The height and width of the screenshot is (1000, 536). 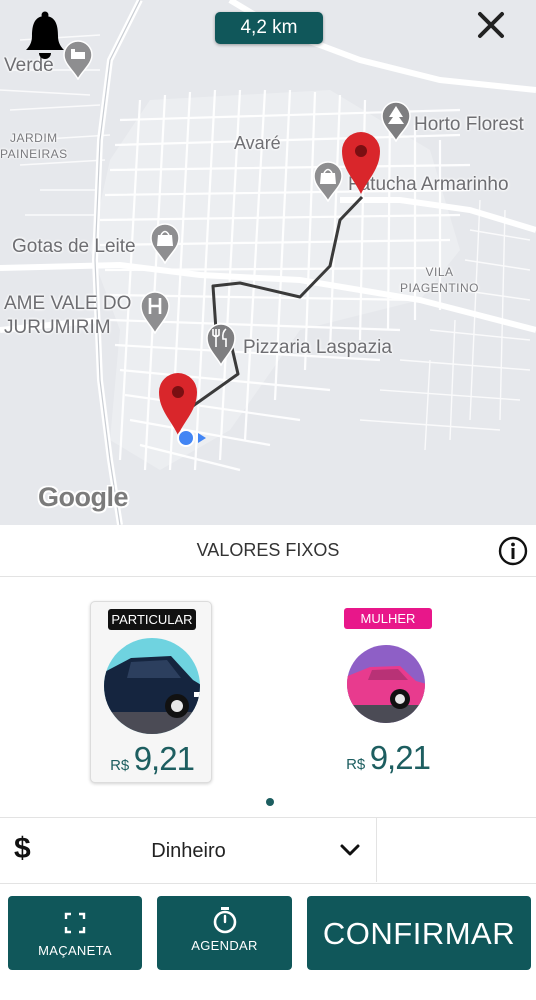 I want to click on fare-title: VALORES FIXOS, so click(x=268, y=550).